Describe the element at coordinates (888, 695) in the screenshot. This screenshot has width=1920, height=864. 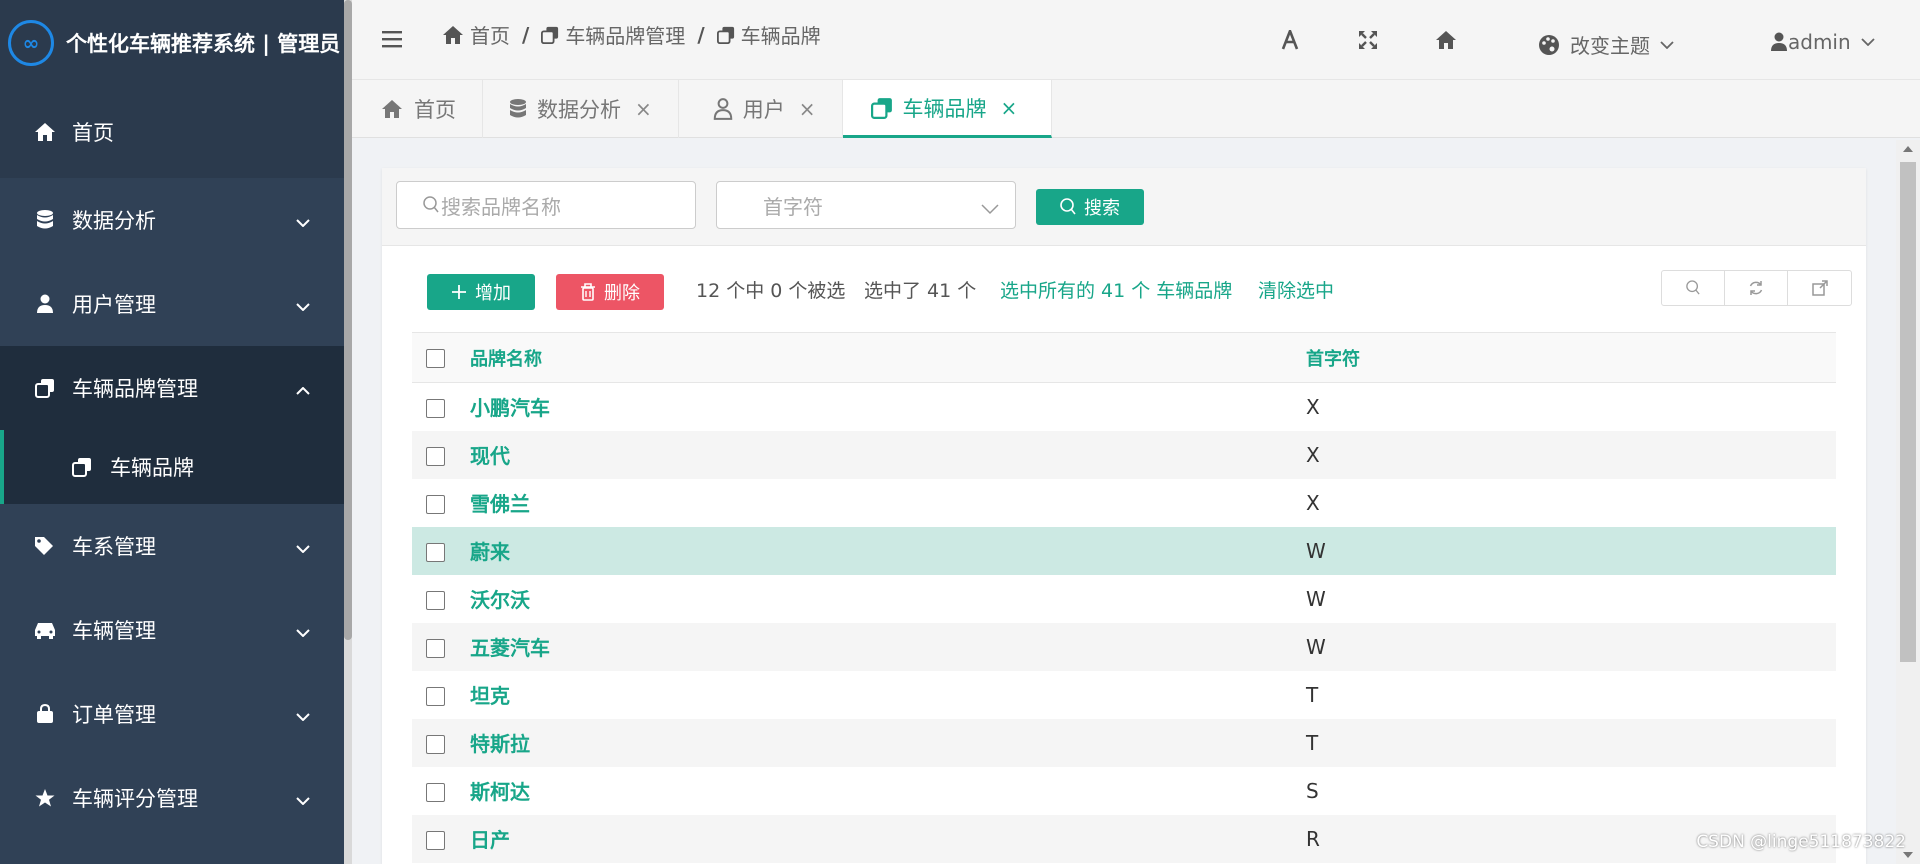
I see `brand-name-link: 坦克` at that location.